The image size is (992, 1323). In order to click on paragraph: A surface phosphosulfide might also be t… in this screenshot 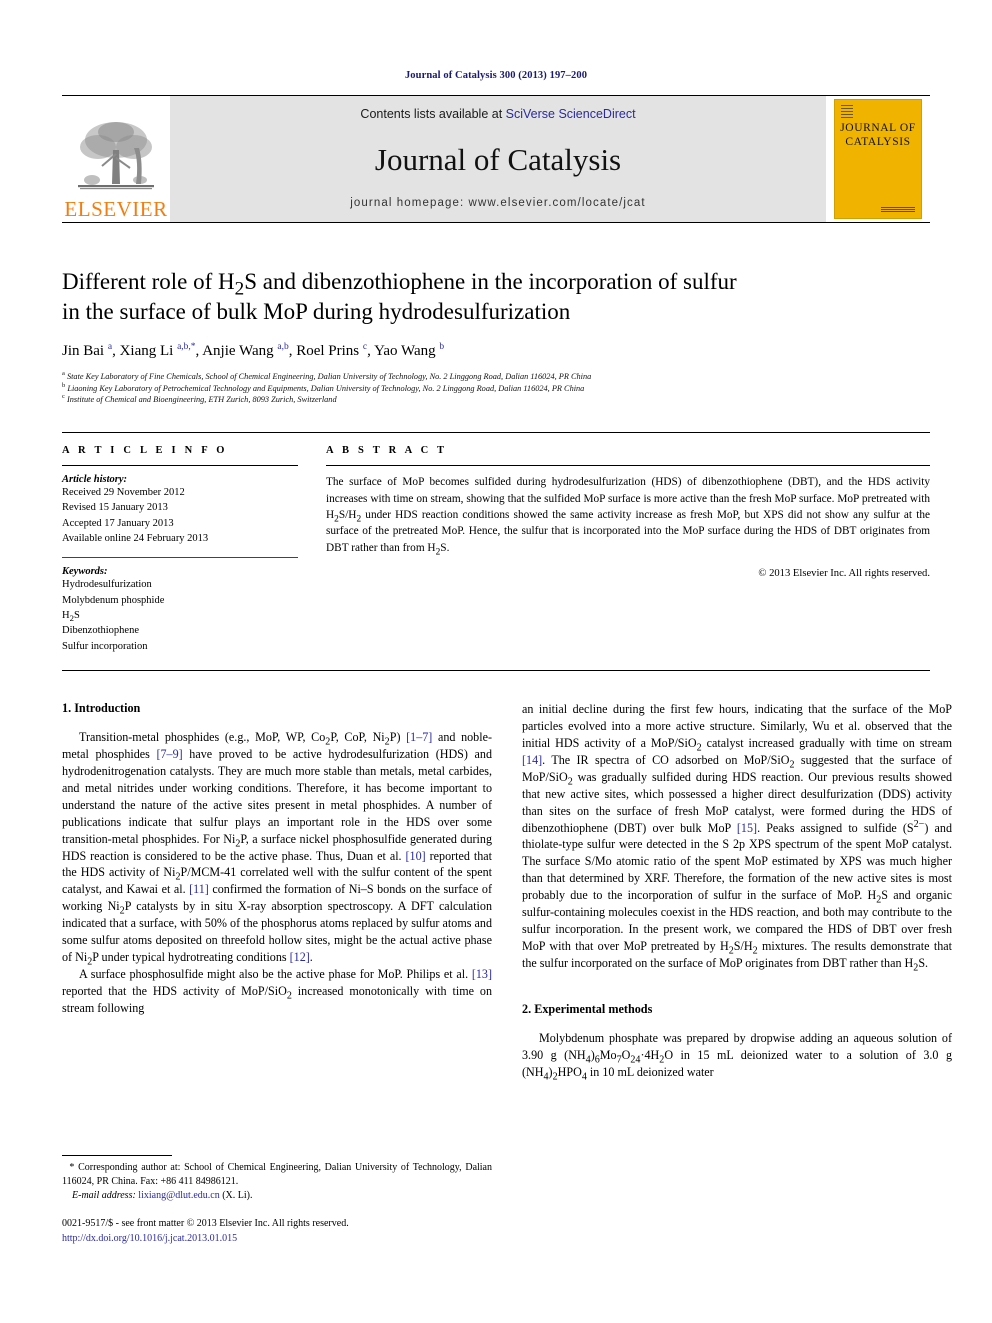, I will do `click(277, 990)`.